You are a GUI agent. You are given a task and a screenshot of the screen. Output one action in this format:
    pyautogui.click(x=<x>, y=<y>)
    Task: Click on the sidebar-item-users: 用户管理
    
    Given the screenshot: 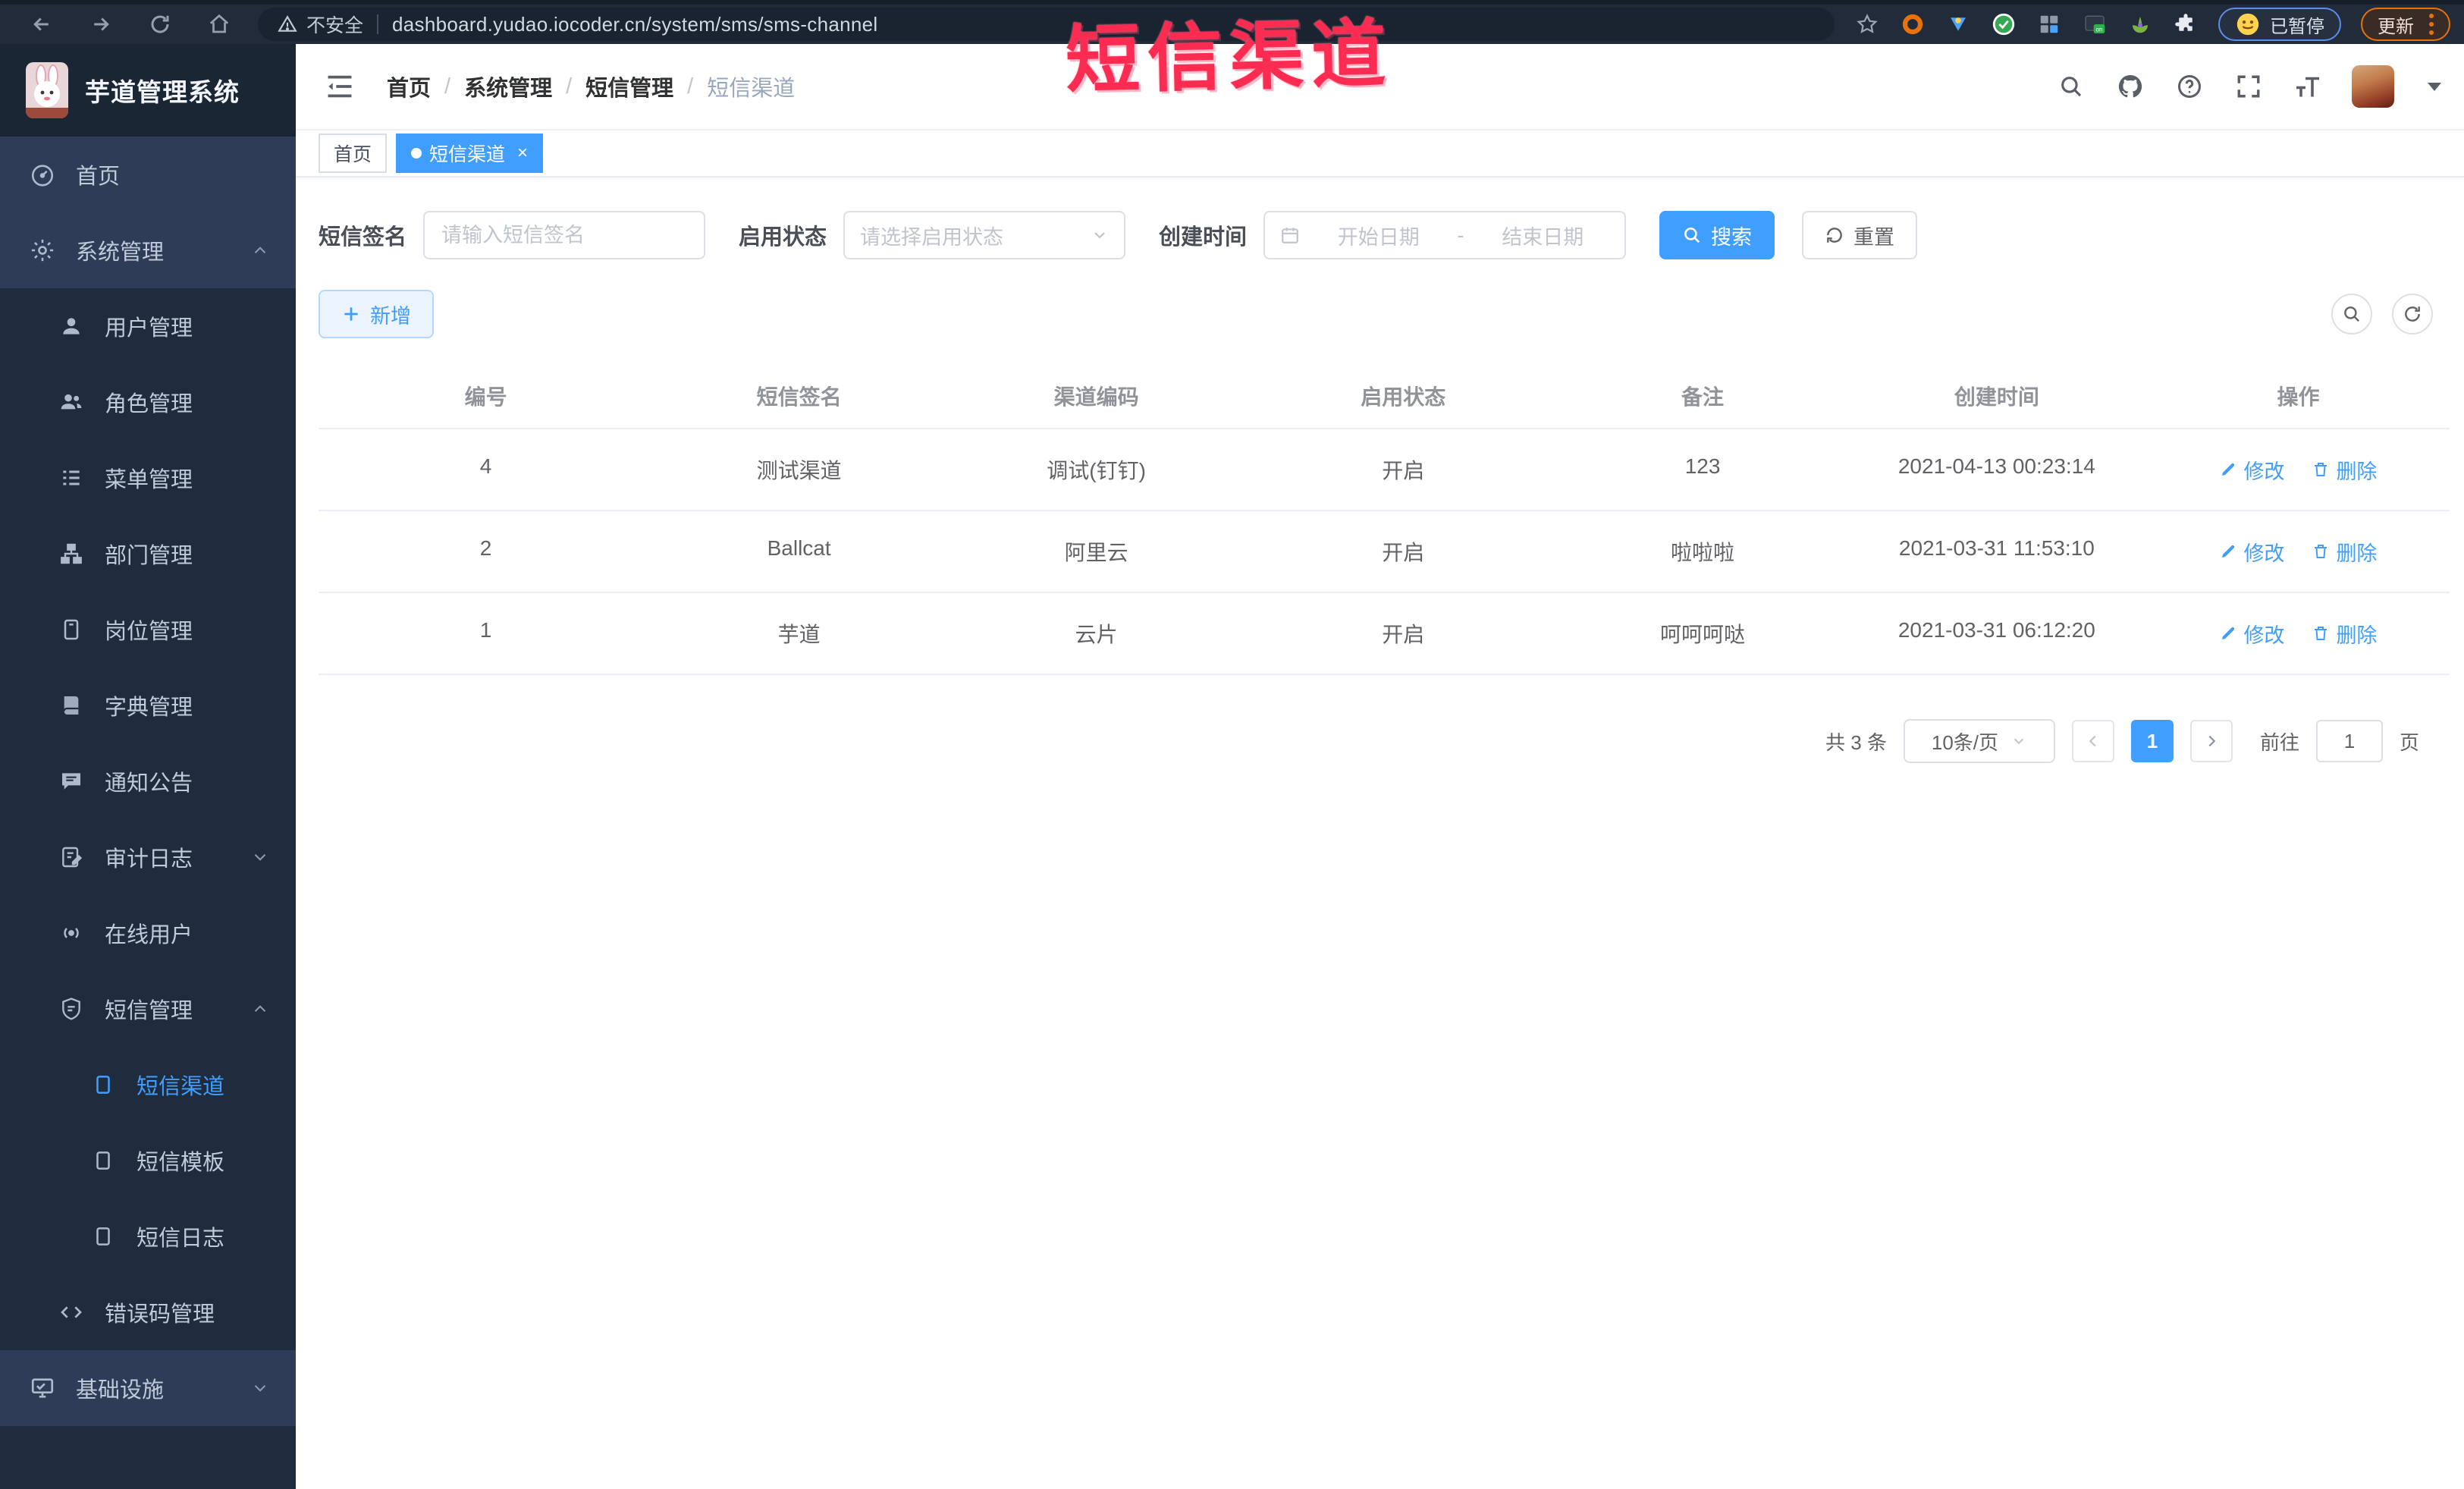 What is the action you would take?
    pyautogui.click(x=148, y=326)
    